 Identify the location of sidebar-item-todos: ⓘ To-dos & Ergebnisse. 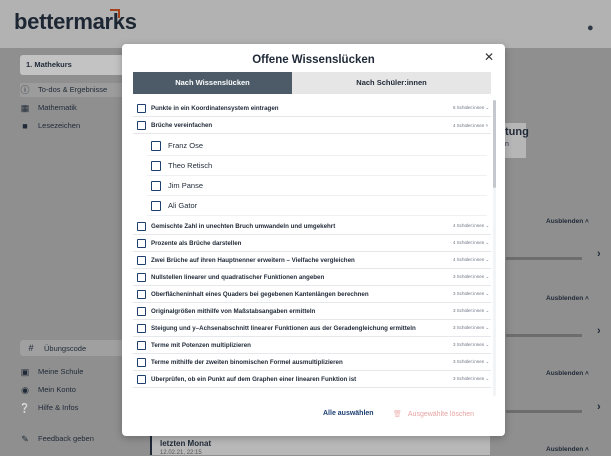
(74, 90).